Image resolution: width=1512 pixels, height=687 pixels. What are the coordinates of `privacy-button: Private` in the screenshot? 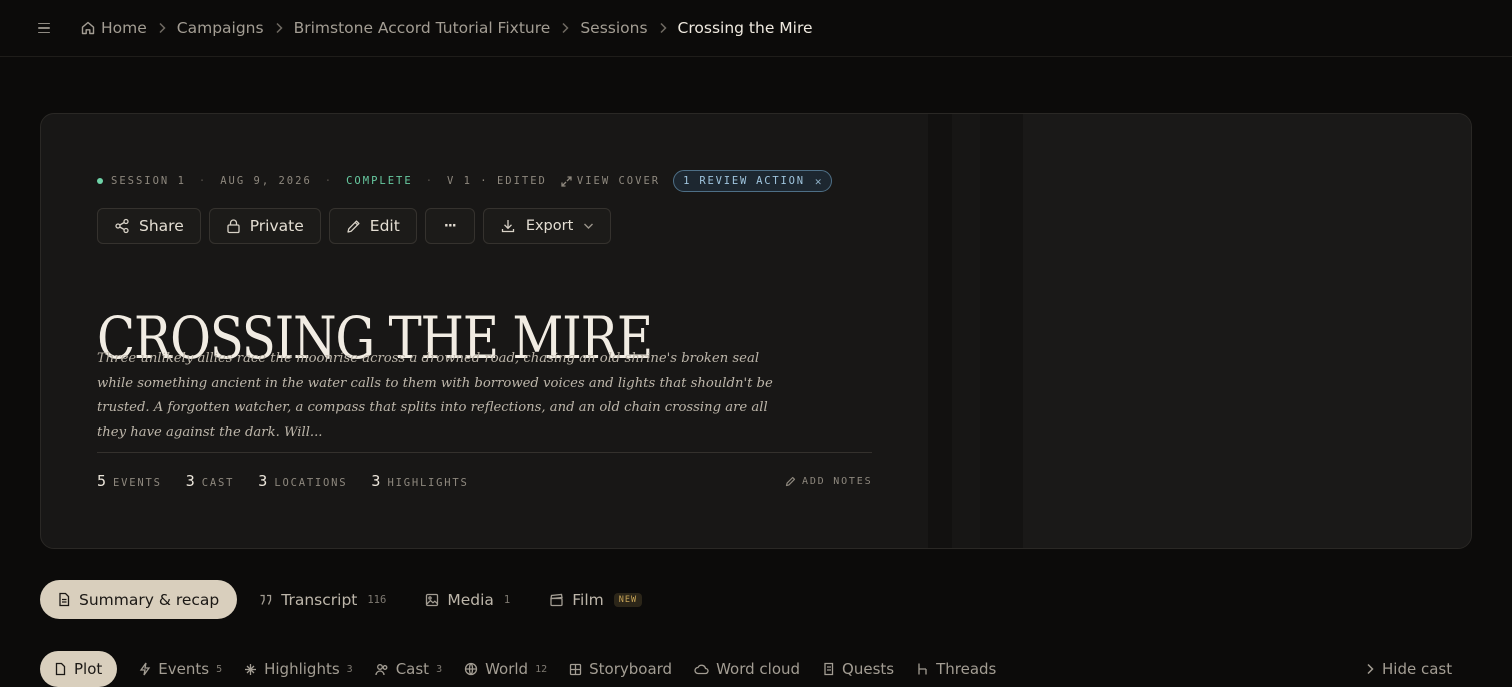 It's located at (264, 226).